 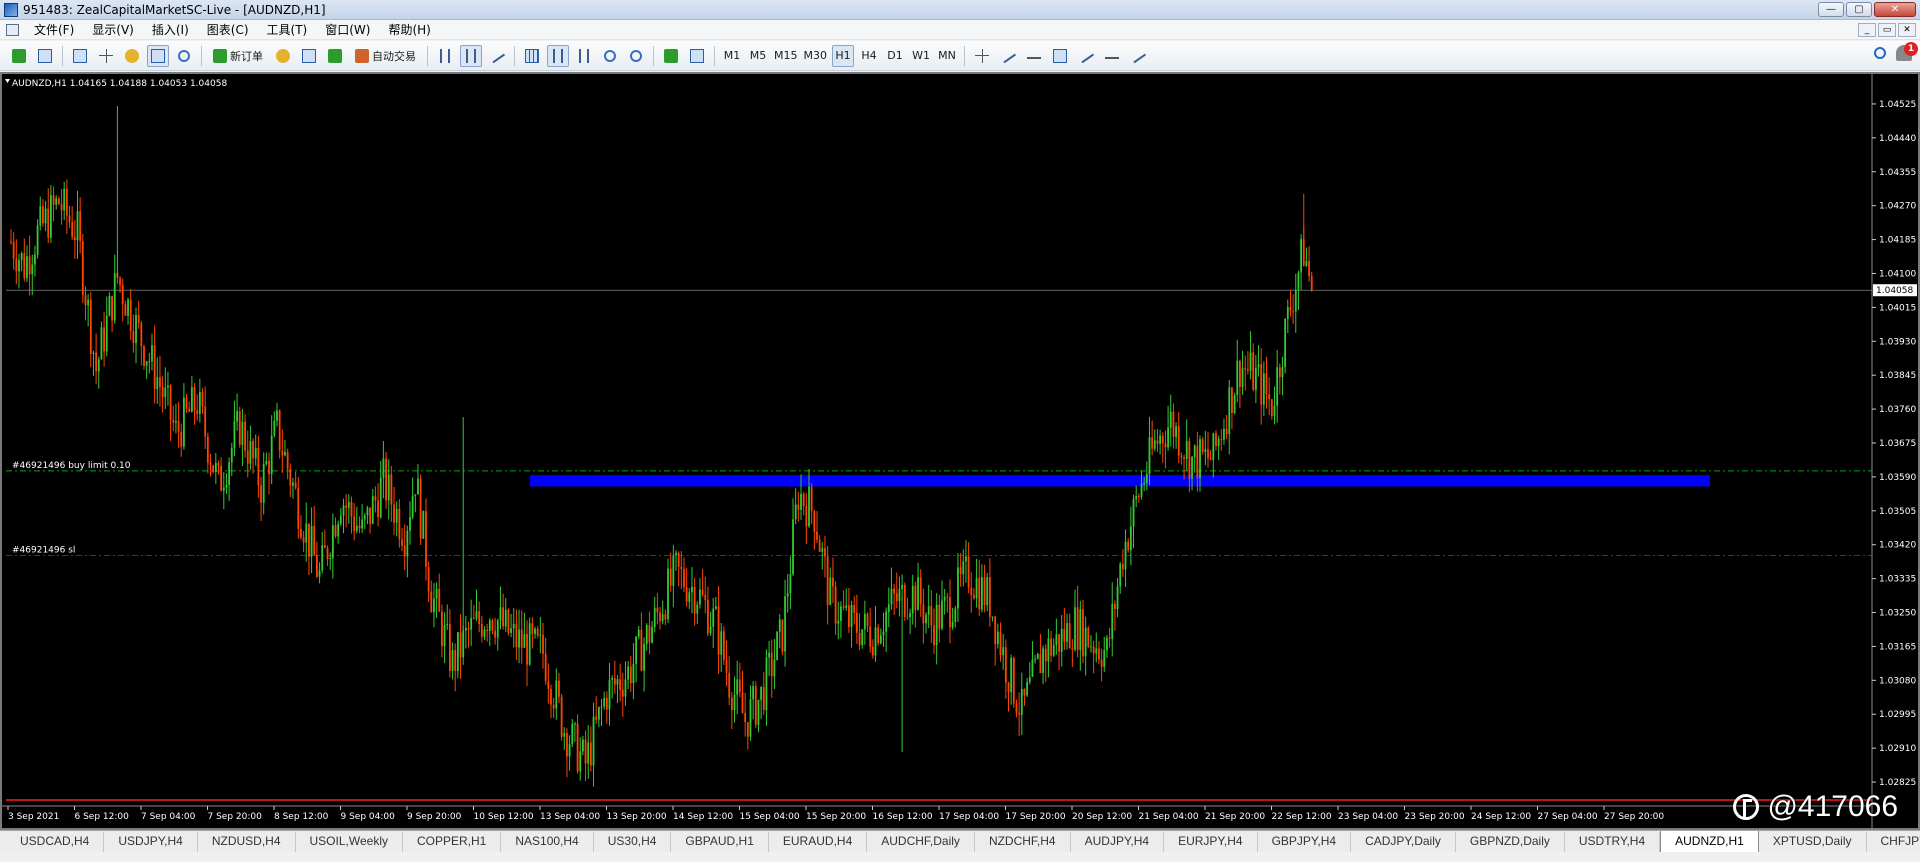 What do you see at coordinates (1118, 842) in the screenshot?
I see `symbol-tab: AUDJPY,H4` at bounding box center [1118, 842].